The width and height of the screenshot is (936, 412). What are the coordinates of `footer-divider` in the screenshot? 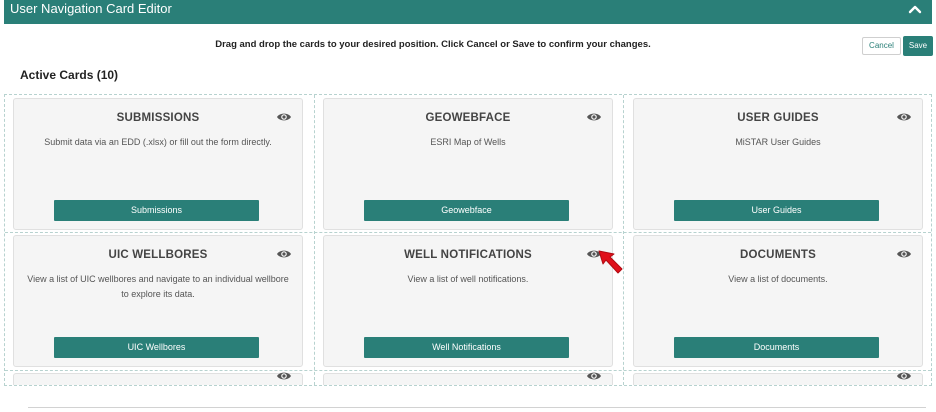 It's located at (477, 407).